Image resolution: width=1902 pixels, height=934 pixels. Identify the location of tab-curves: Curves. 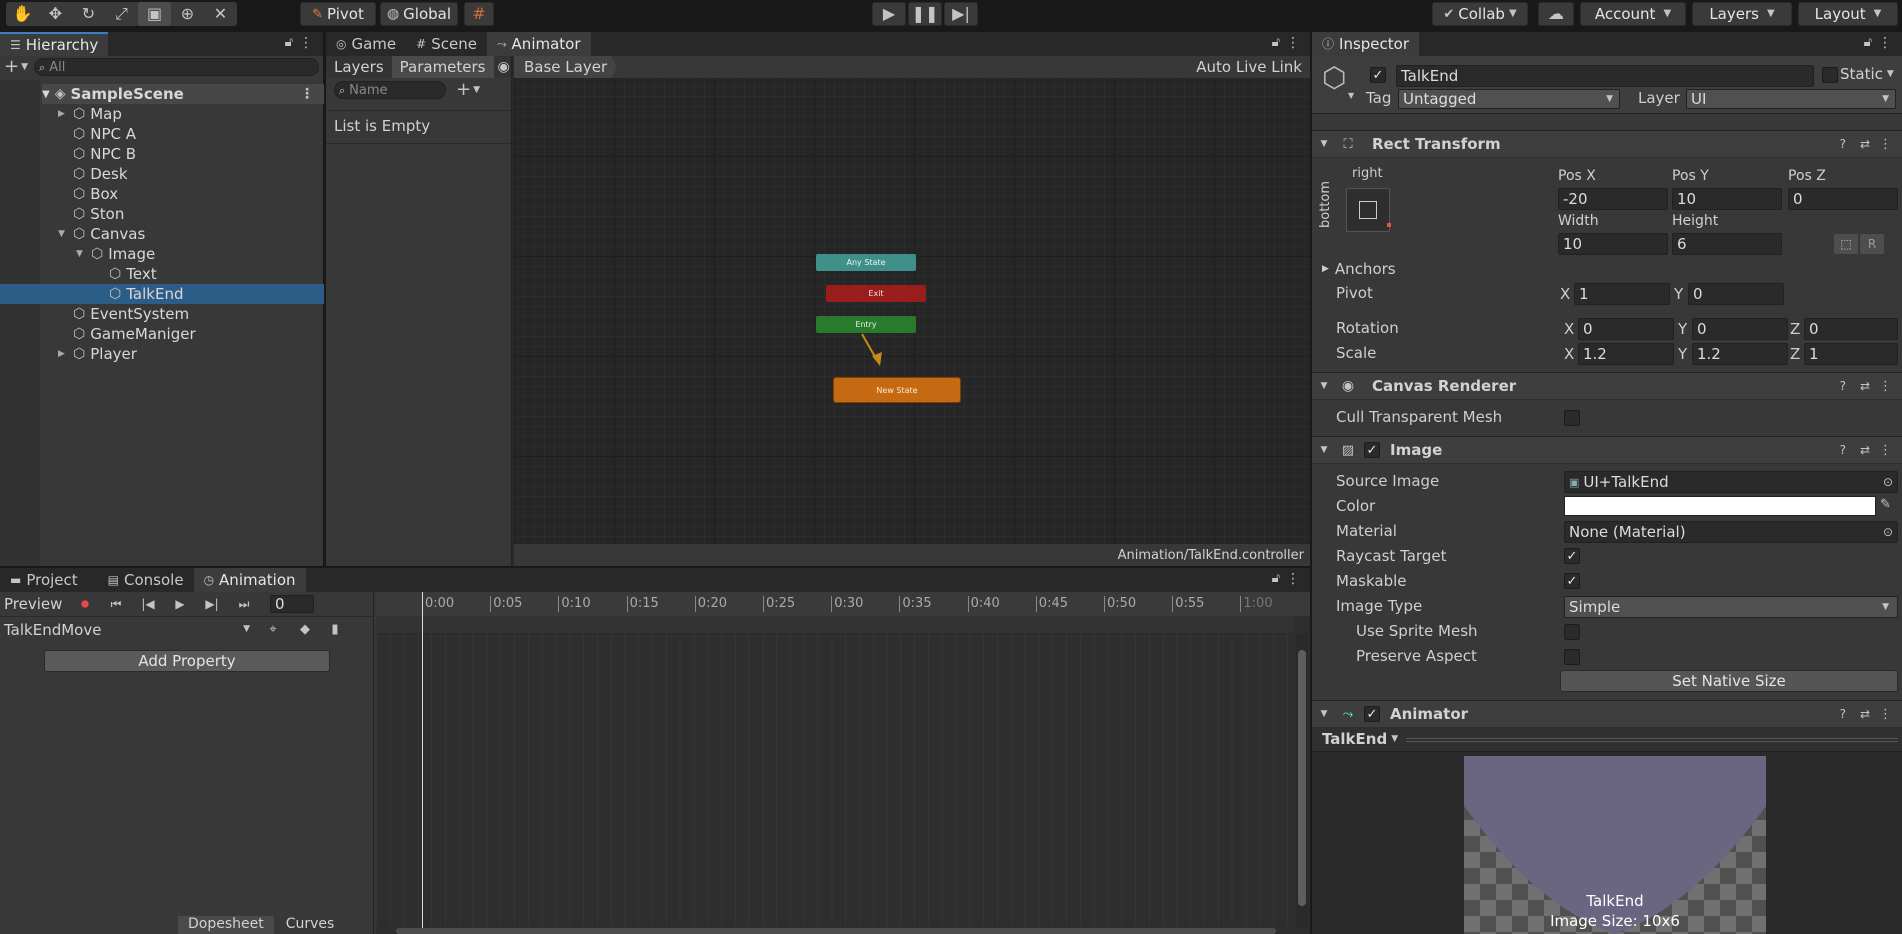
(310, 925).